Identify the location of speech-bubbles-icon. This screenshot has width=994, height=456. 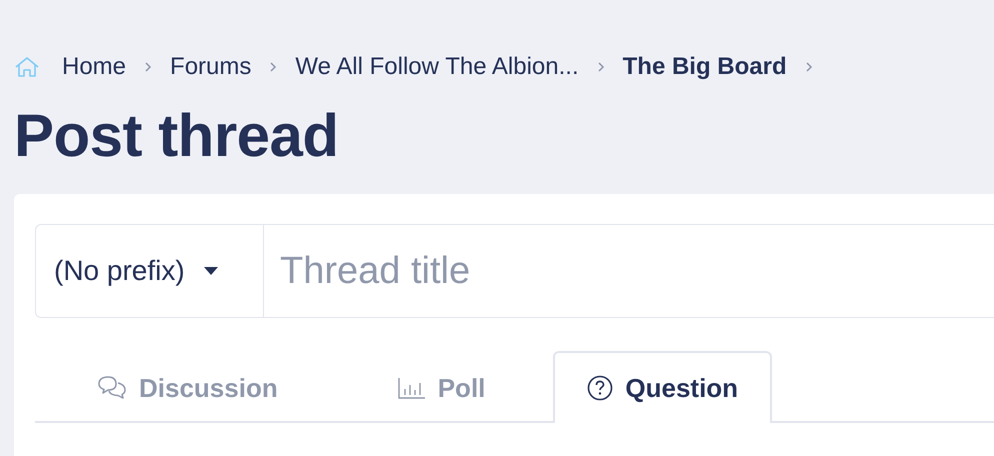
(112, 388).